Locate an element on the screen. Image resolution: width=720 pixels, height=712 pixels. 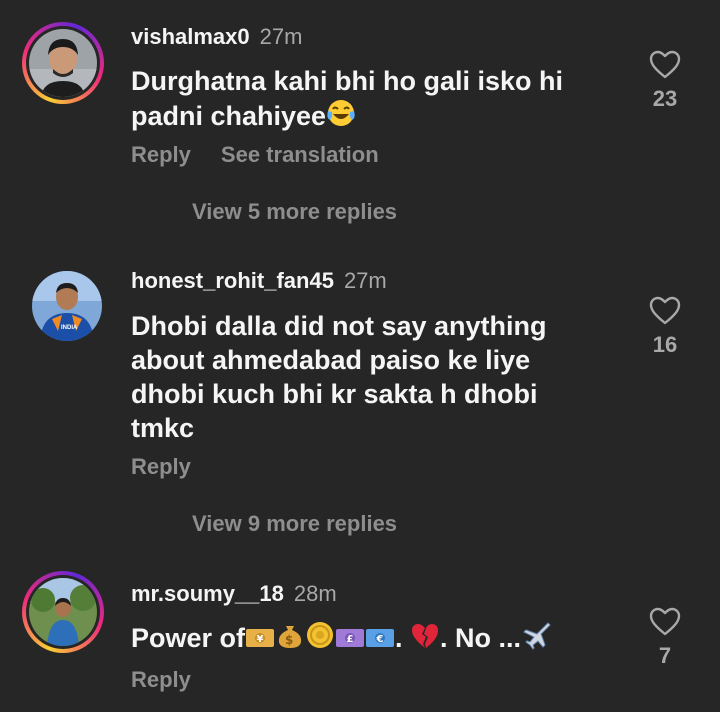
comment-actions: Reply See translation is located at coordinates (270, 155).